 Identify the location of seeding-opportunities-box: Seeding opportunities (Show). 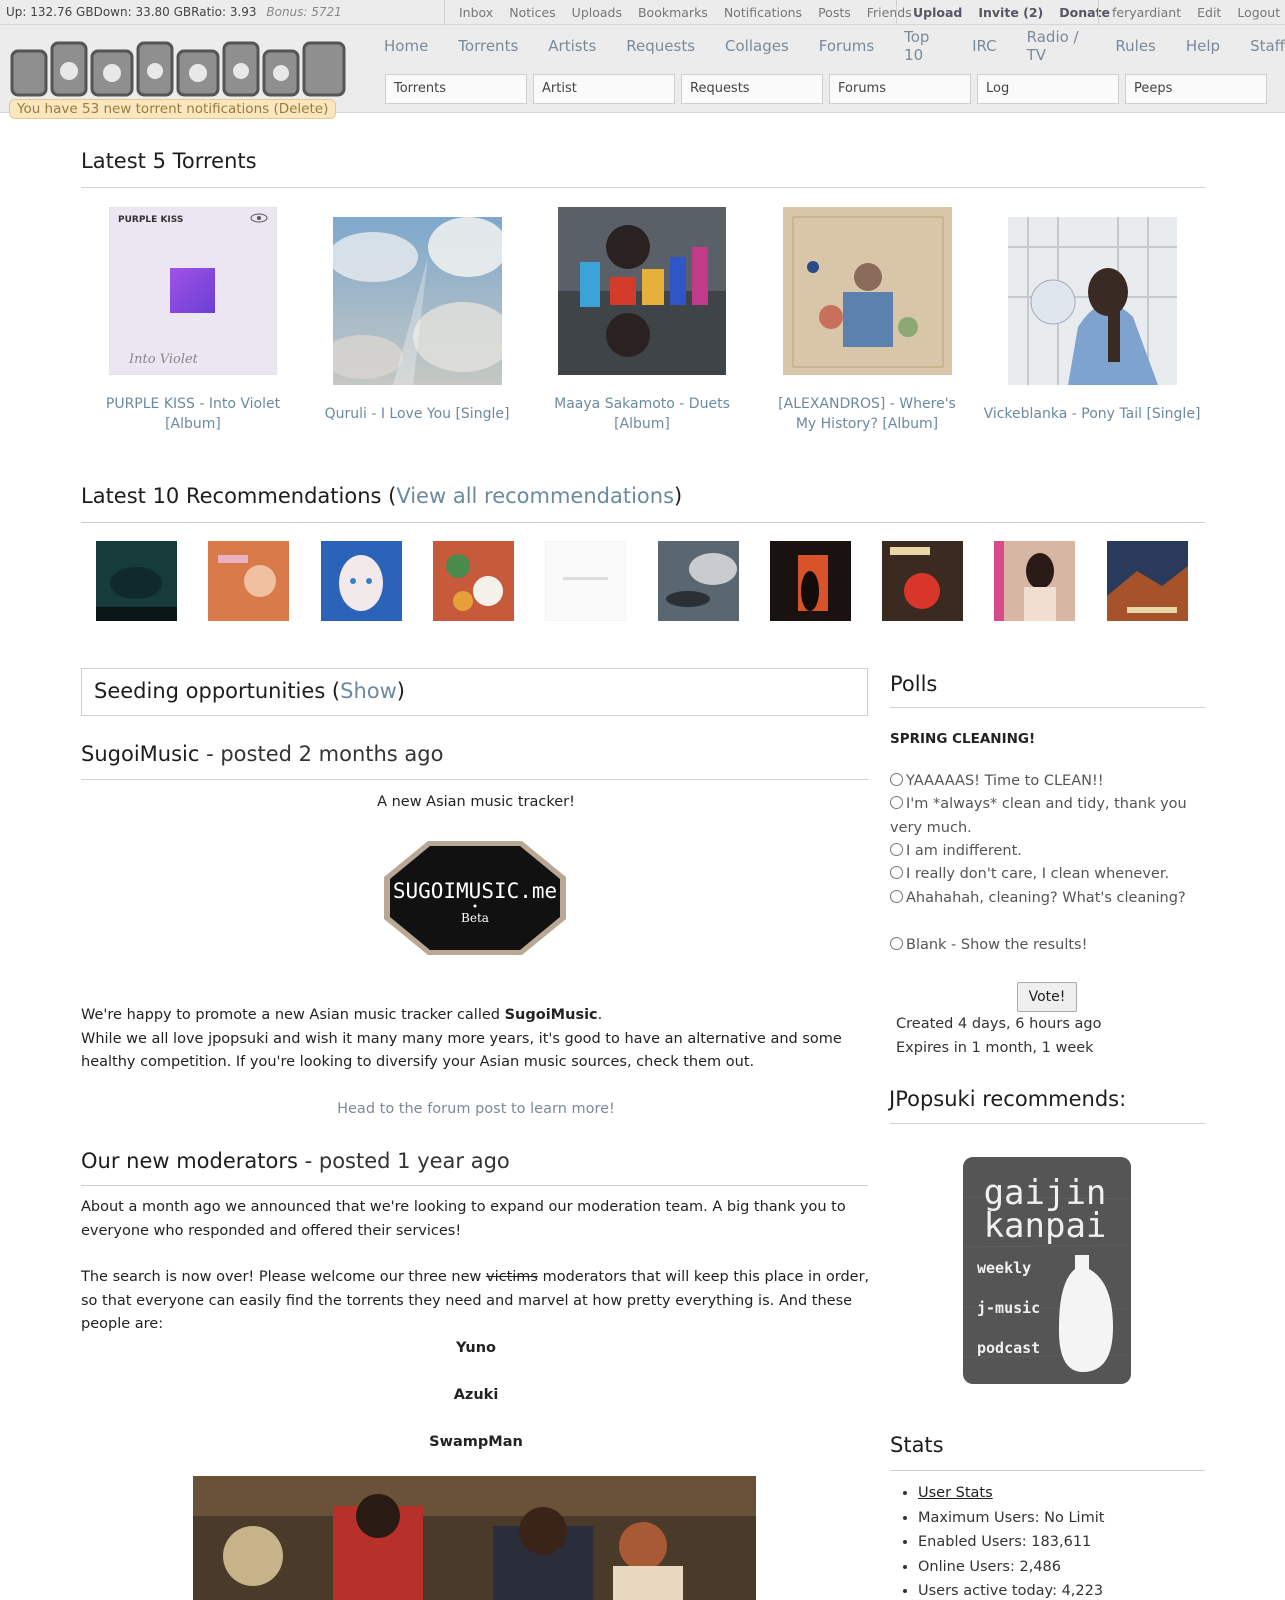
(474, 692).